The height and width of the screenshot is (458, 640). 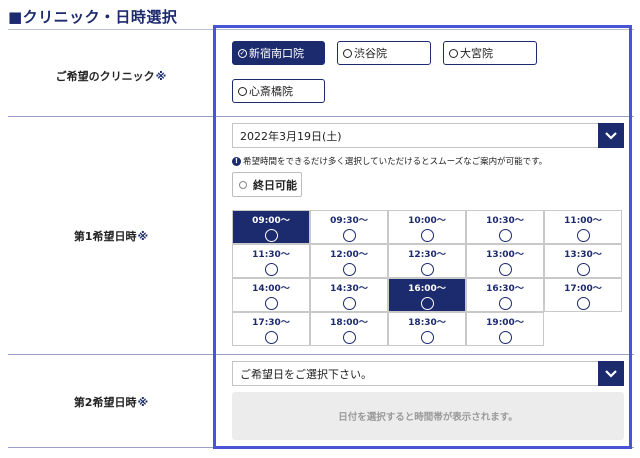 I want to click on clinic-label: ご希望のクリニック, so click(x=105, y=76).